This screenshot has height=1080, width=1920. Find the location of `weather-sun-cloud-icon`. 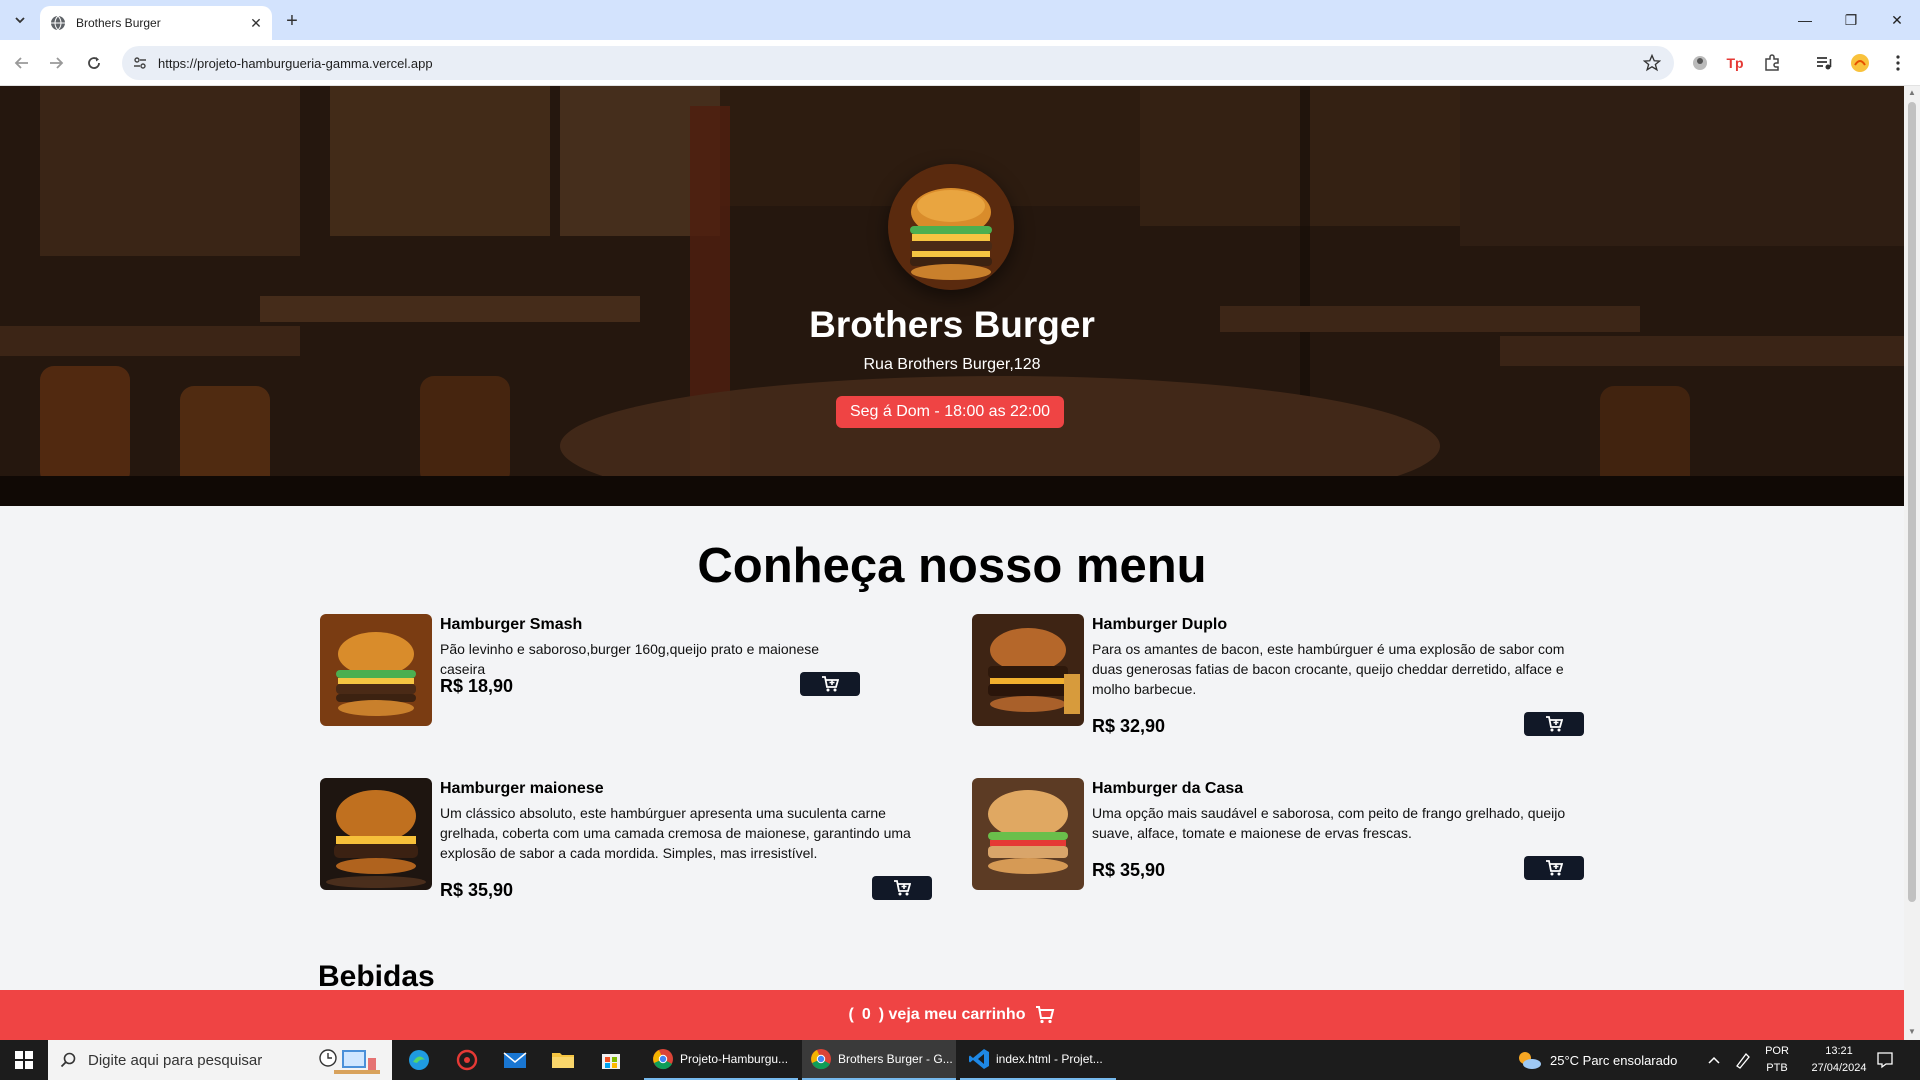

weather-sun-cloud-icon is located at coordinates (1530, 1060).